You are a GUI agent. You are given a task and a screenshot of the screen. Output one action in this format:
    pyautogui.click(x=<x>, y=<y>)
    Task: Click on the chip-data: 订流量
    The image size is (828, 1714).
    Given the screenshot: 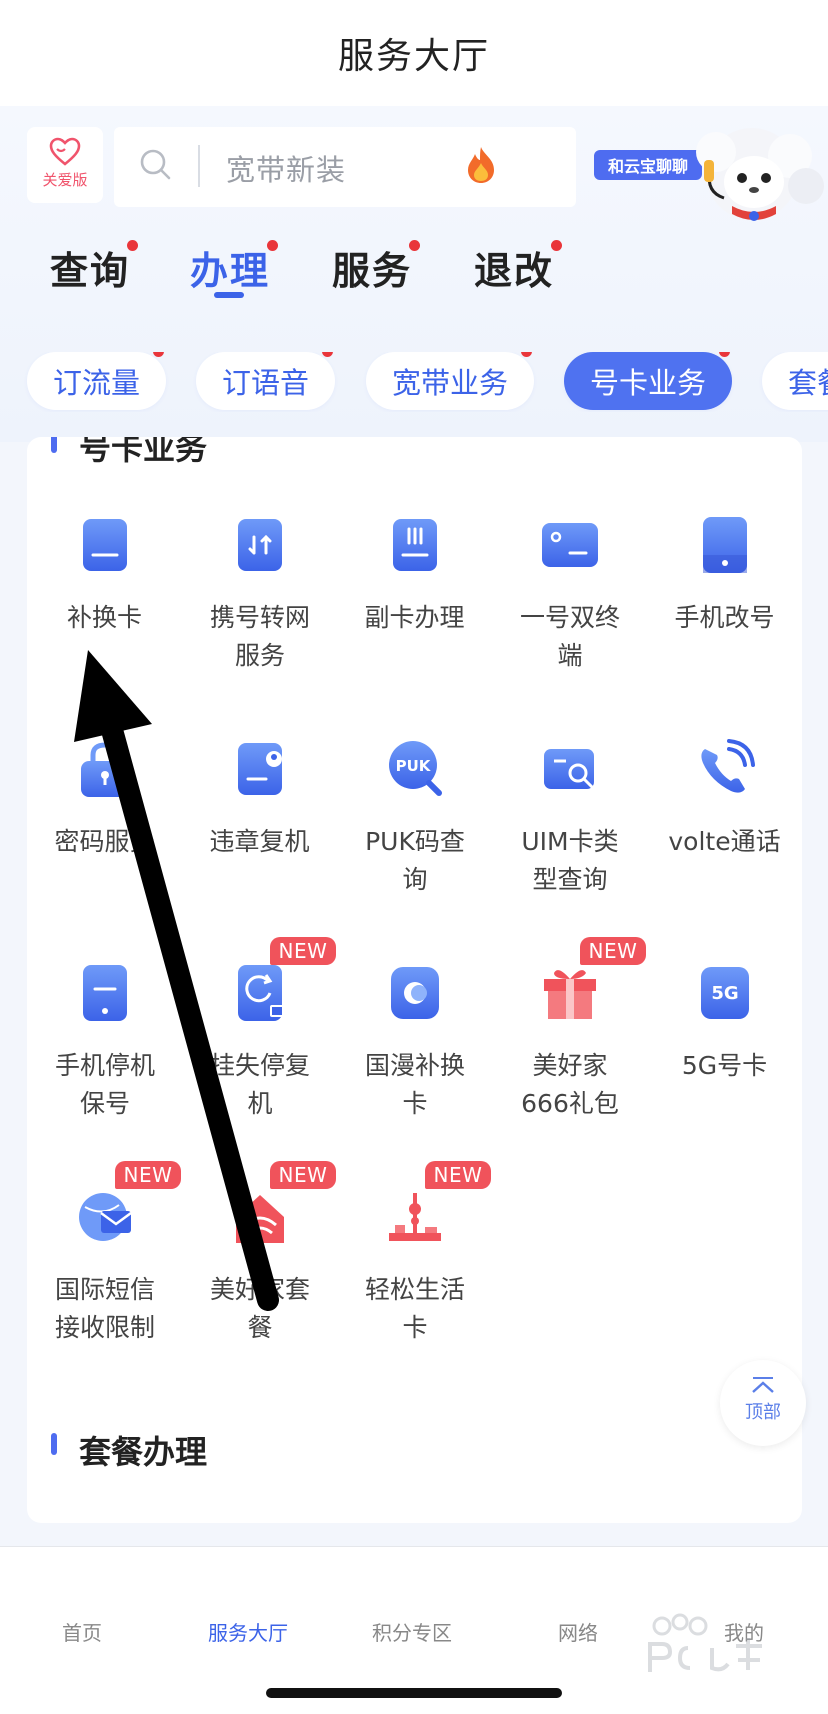 What is the action you would take?
    pyautogui.click(x=97, y=381)
    